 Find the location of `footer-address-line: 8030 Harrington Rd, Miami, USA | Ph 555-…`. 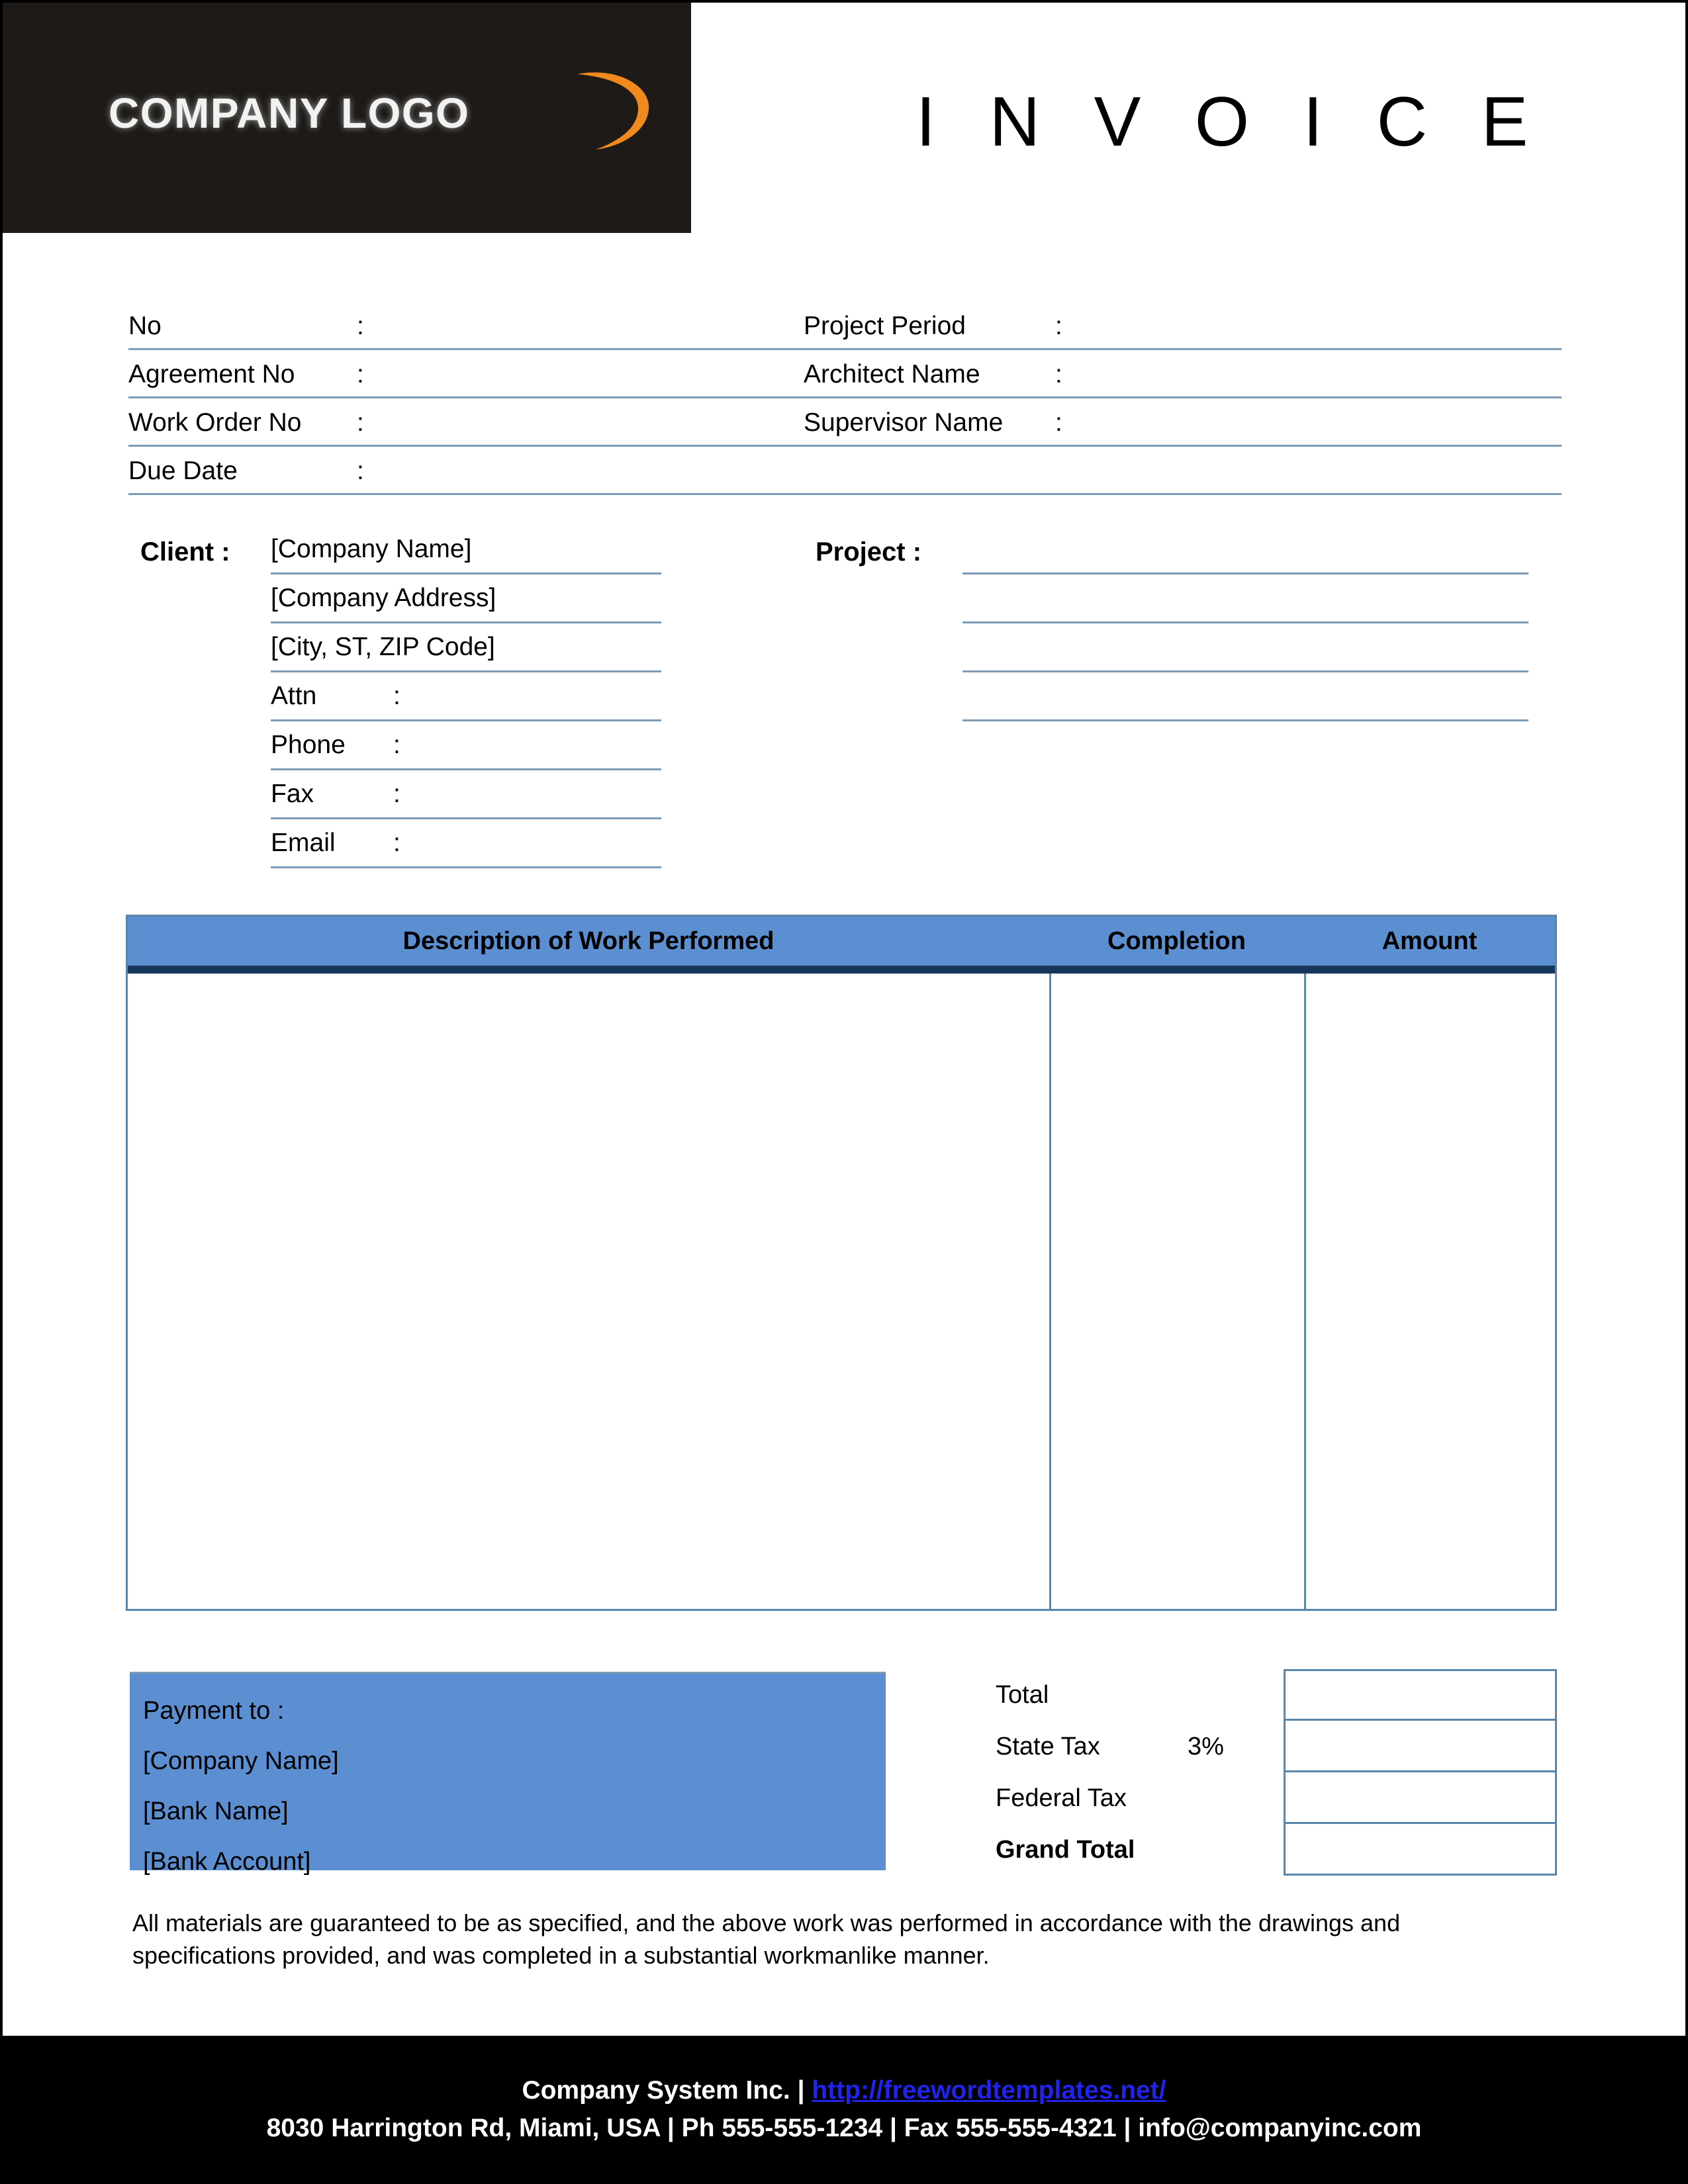

footer-address-line: 8030 Harrington Rd, Miami, USA | Ph 555-… is located at coordinates (844, 2128).